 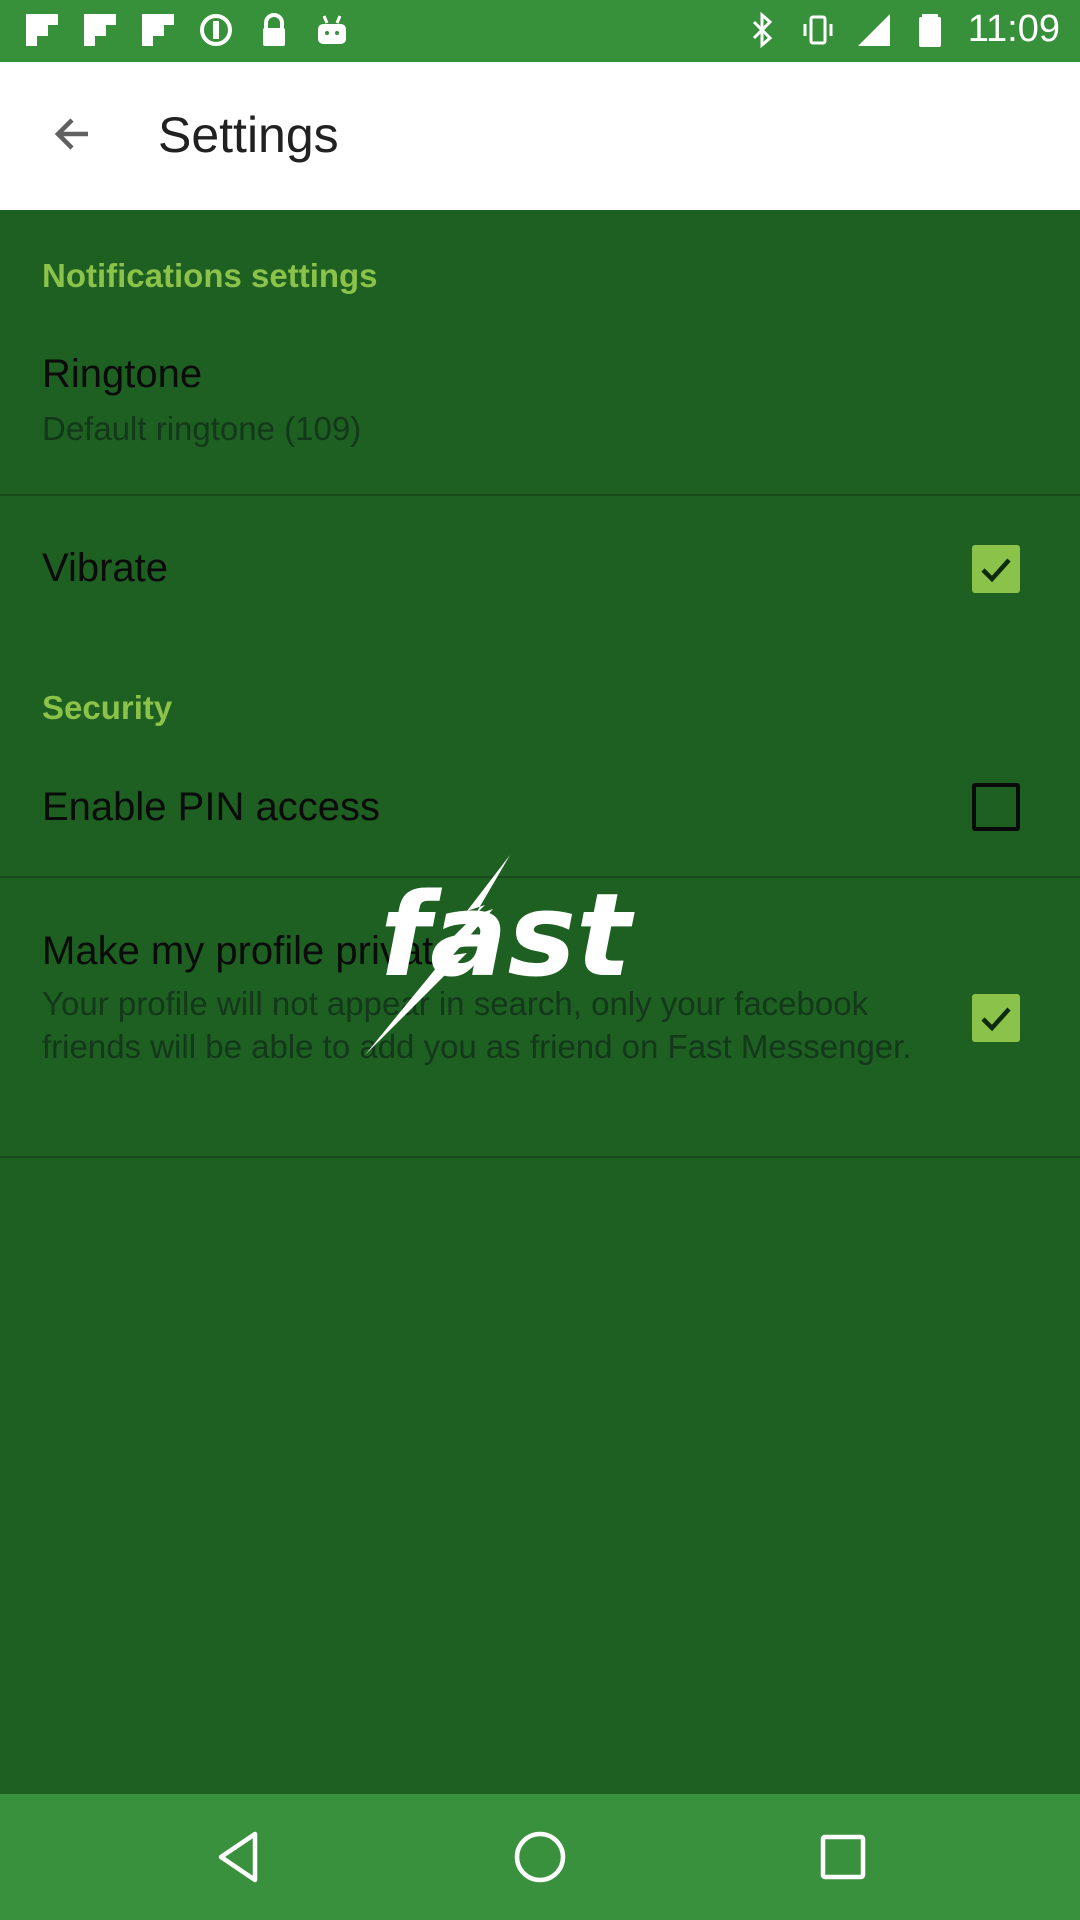 What do you see at coordinates (540, 31) in the screenshot?
I see `status-bar: 11:09` at bounding box center [540, 31].